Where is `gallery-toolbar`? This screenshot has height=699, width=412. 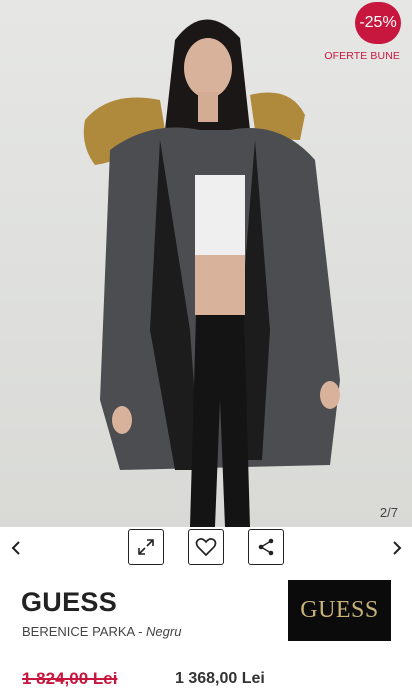
gallery-toolbar is located at coordinates (206, 549).